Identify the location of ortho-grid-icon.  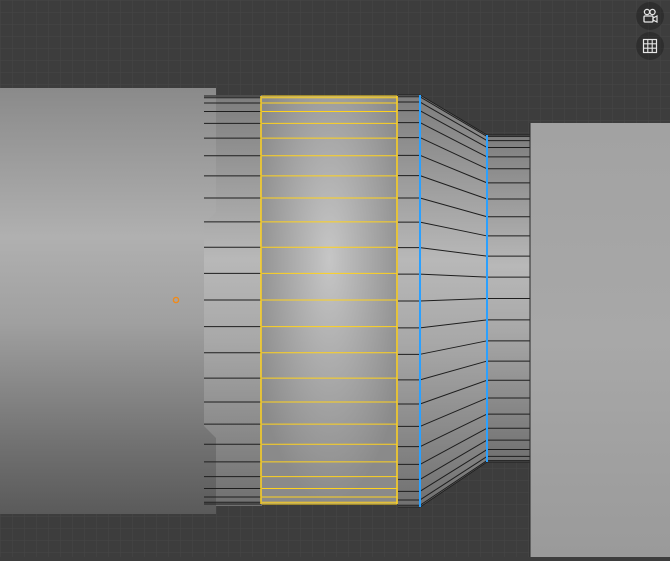
(650, 46).